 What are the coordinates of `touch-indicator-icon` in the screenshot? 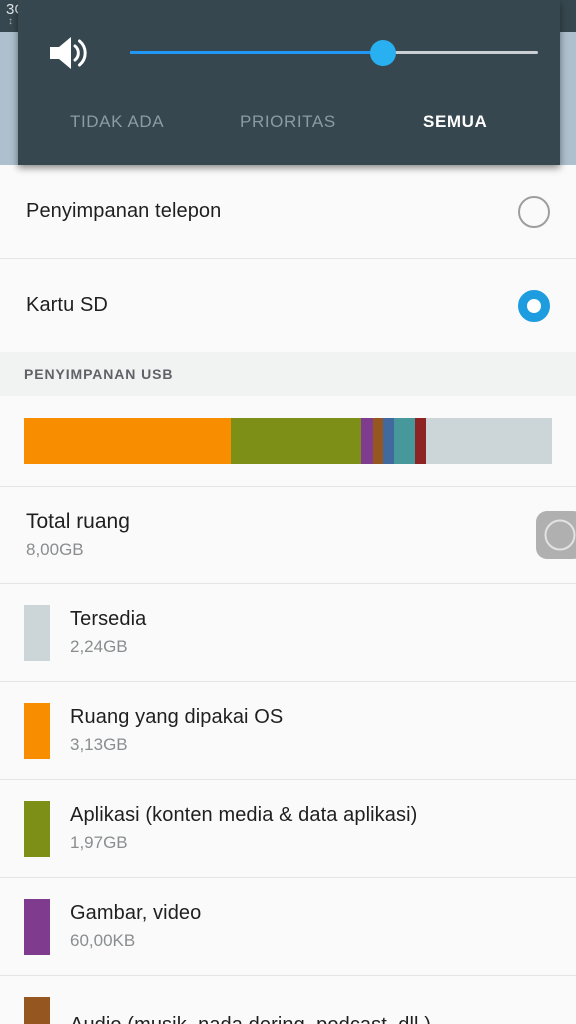 It's located at (556, 535).